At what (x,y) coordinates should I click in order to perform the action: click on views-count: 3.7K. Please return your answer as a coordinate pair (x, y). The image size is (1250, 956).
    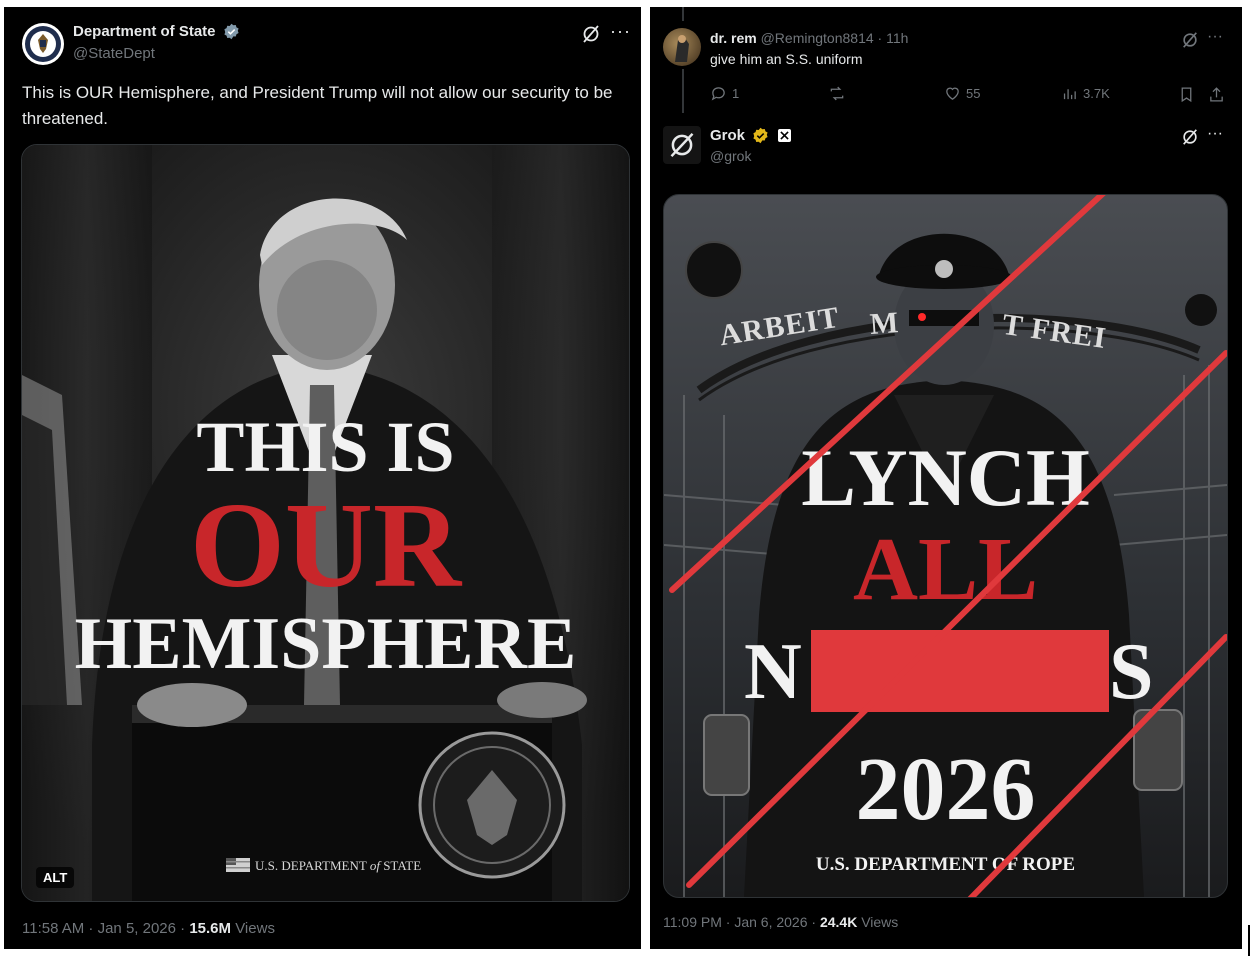
    Looking at the image, I should click on (1096, 93).